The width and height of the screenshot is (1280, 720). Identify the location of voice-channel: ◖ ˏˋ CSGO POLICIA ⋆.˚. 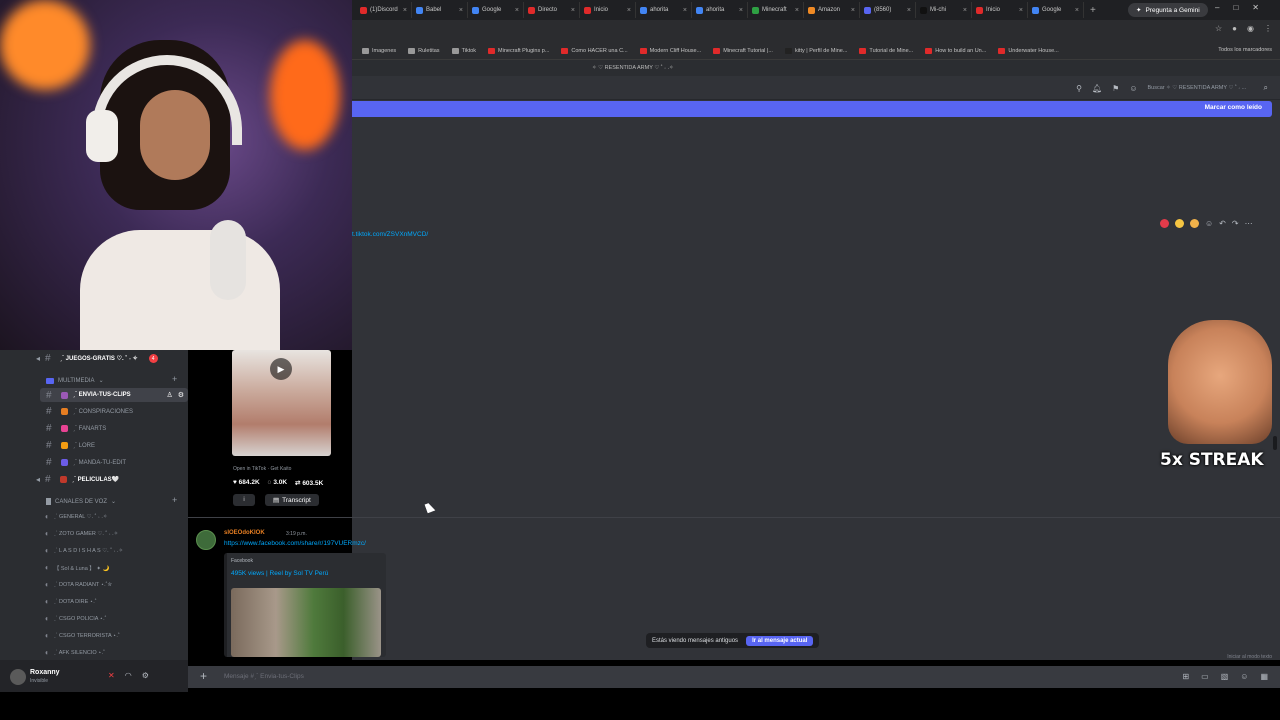
(75, 618).